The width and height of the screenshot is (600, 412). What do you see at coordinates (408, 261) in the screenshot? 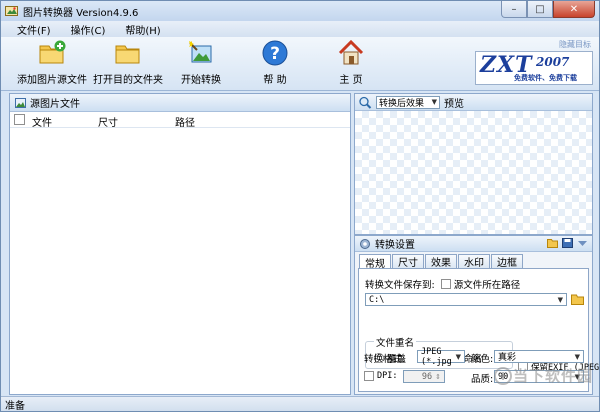
I see `tab-size: 尺寸` at bounding box center [408, 261].